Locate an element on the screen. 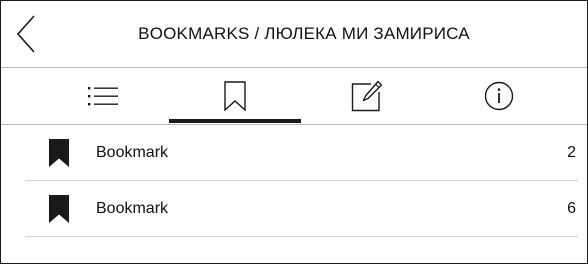  tab-info is located at coordinates (499, 96).